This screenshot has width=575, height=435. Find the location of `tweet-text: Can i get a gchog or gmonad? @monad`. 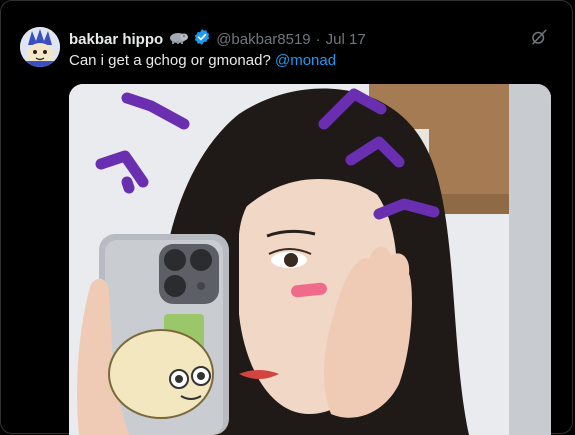

tweet-text: Can i get a gchog or gmonad? @monad is located at coordinates (202, 60).